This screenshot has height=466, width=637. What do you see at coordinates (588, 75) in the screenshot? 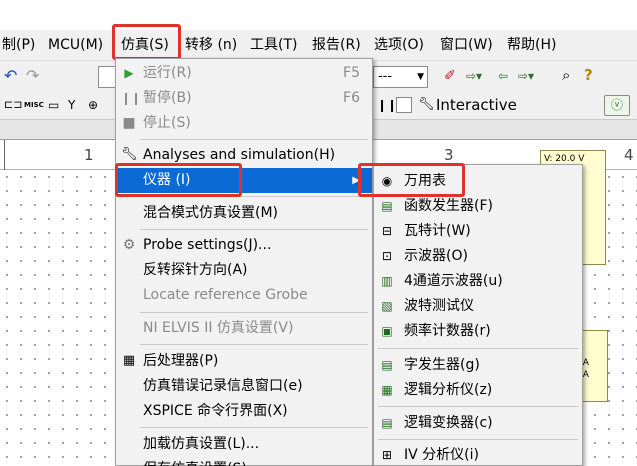
I see `help-icon: ?` at bounding box center [588, 75].